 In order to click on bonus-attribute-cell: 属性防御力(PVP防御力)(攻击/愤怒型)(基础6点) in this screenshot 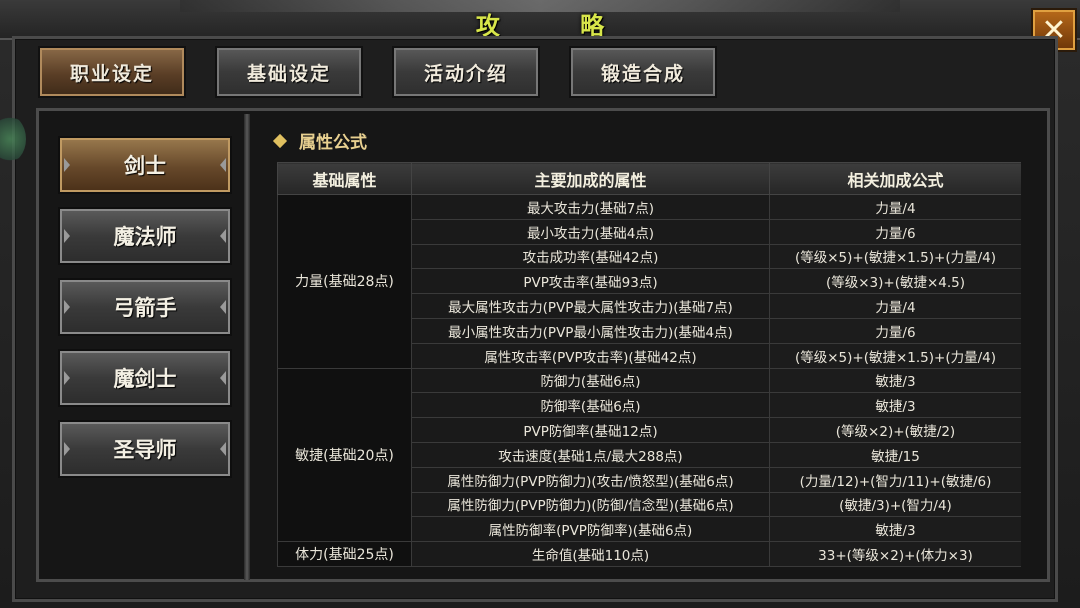, I will do `click(590, 479)`.